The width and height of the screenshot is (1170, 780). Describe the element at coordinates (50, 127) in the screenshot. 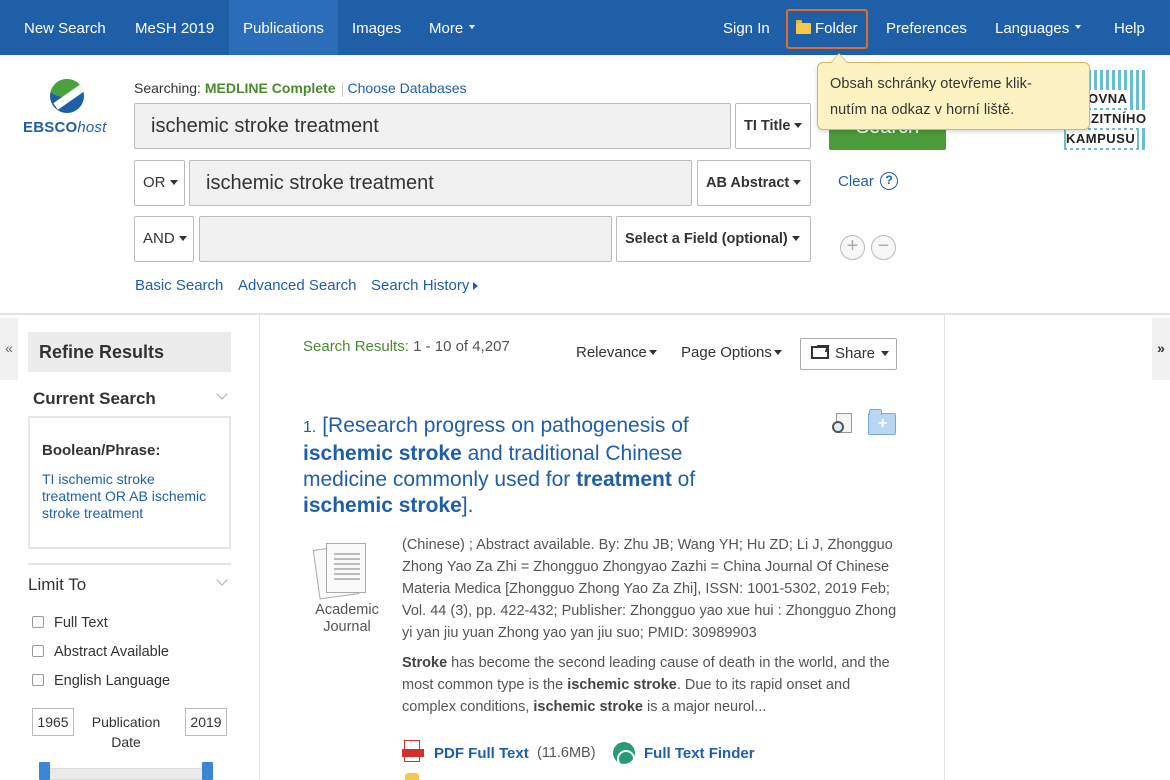

I see `logo-ebsco: EBSCO` at that location.